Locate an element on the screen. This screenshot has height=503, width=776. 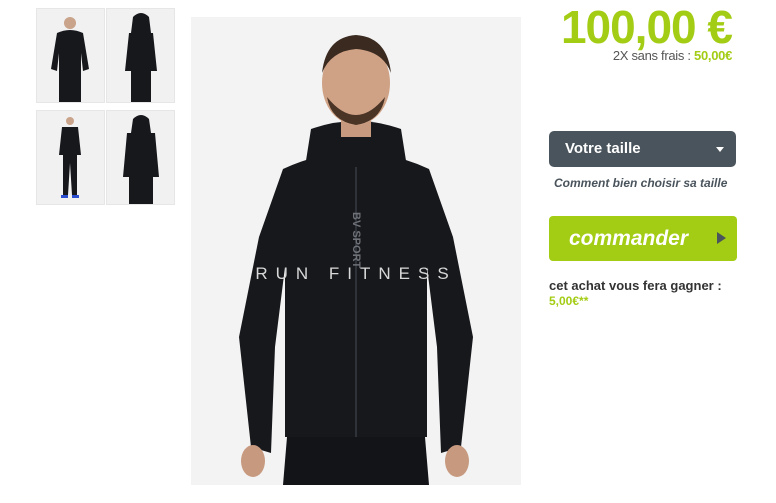
thumbnail-full-body-image is located at coordinates (70, 157).